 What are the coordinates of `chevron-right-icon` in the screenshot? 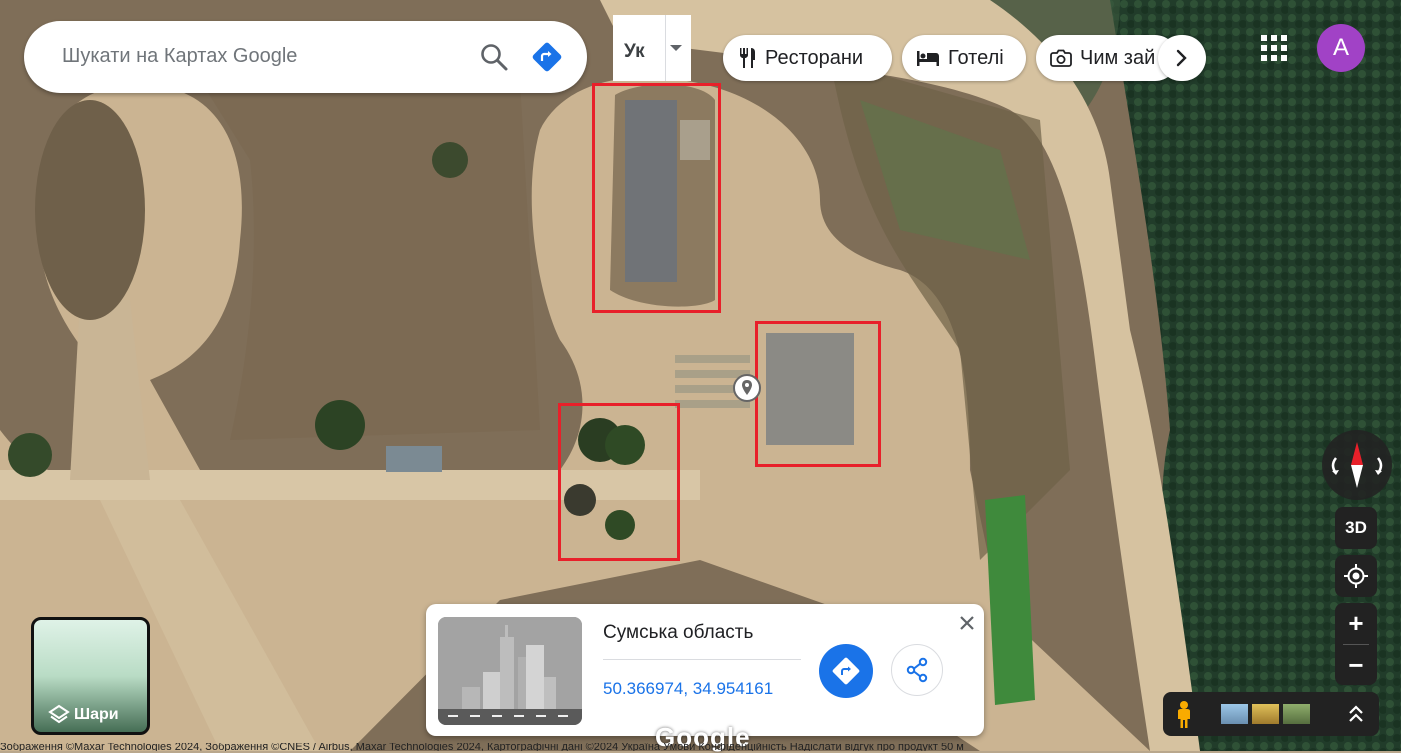 It's located at (1181, 58).